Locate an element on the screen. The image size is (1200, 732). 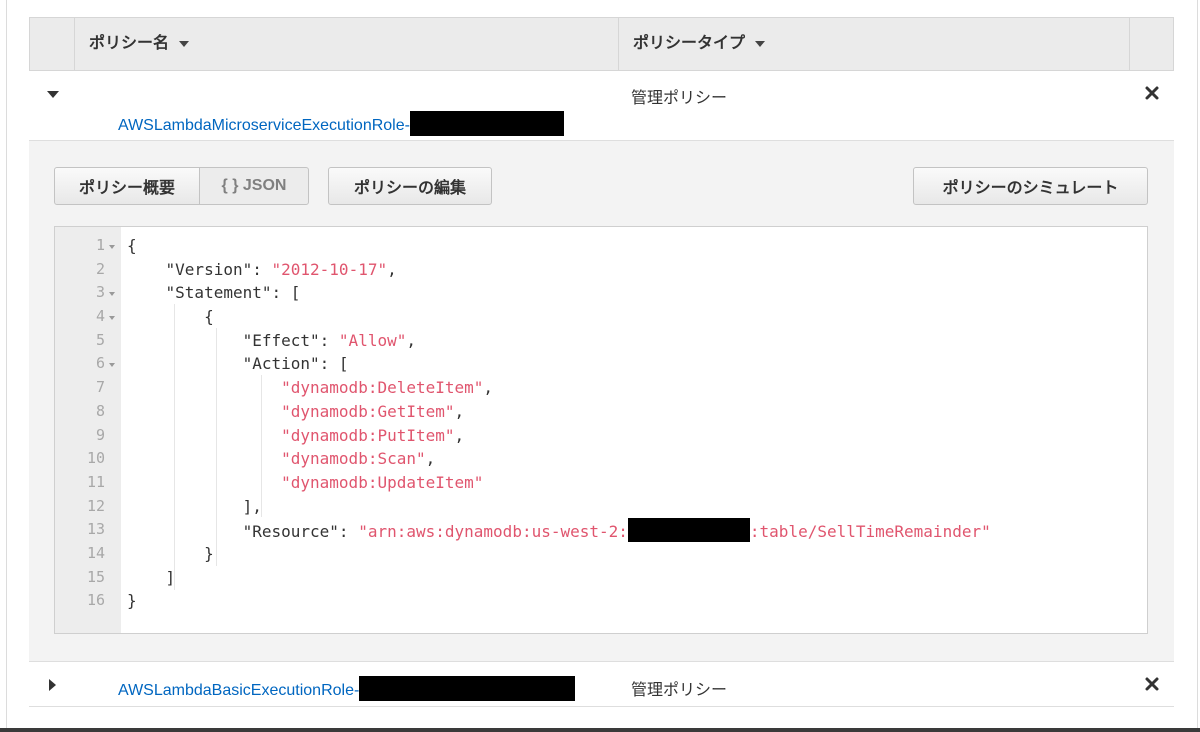
code-text: ] is located at coordinates (170, 577).